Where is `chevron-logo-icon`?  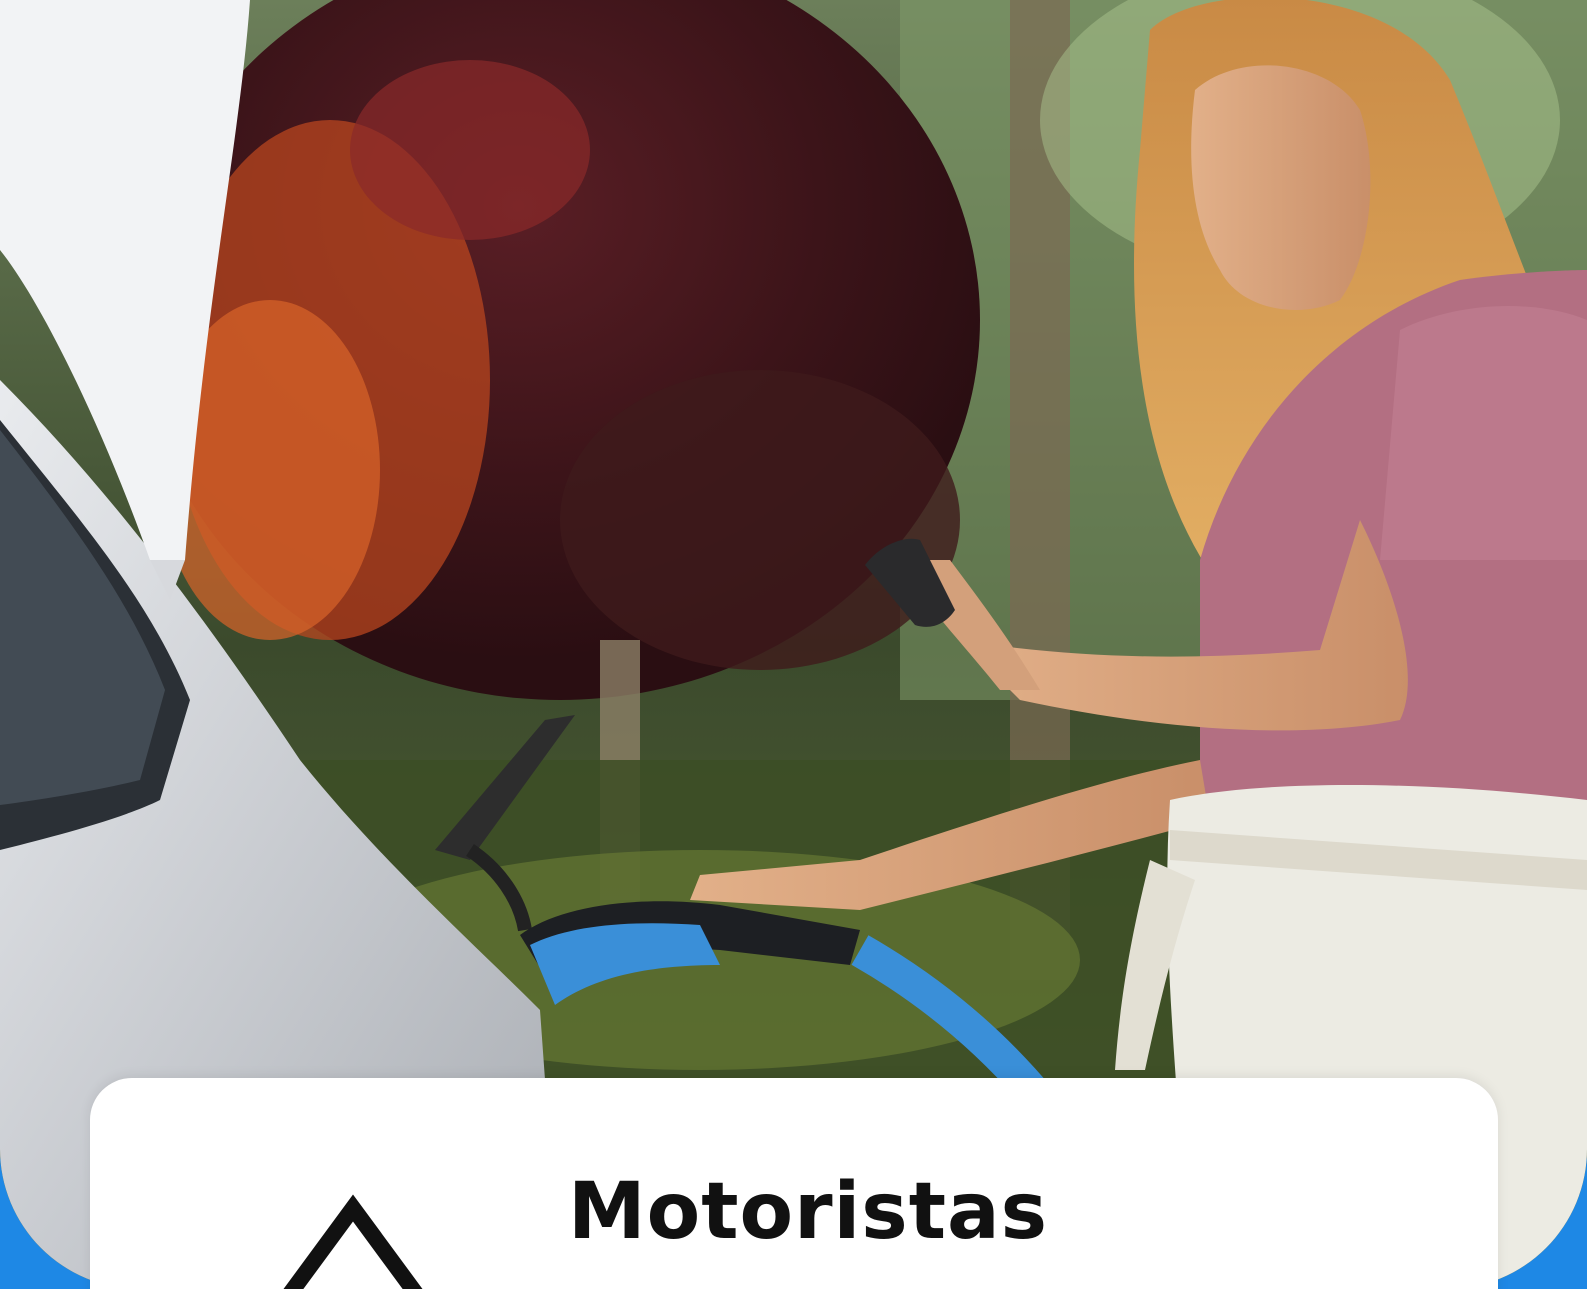 chevron-logo-icon is located at coordinates (353, 1241).